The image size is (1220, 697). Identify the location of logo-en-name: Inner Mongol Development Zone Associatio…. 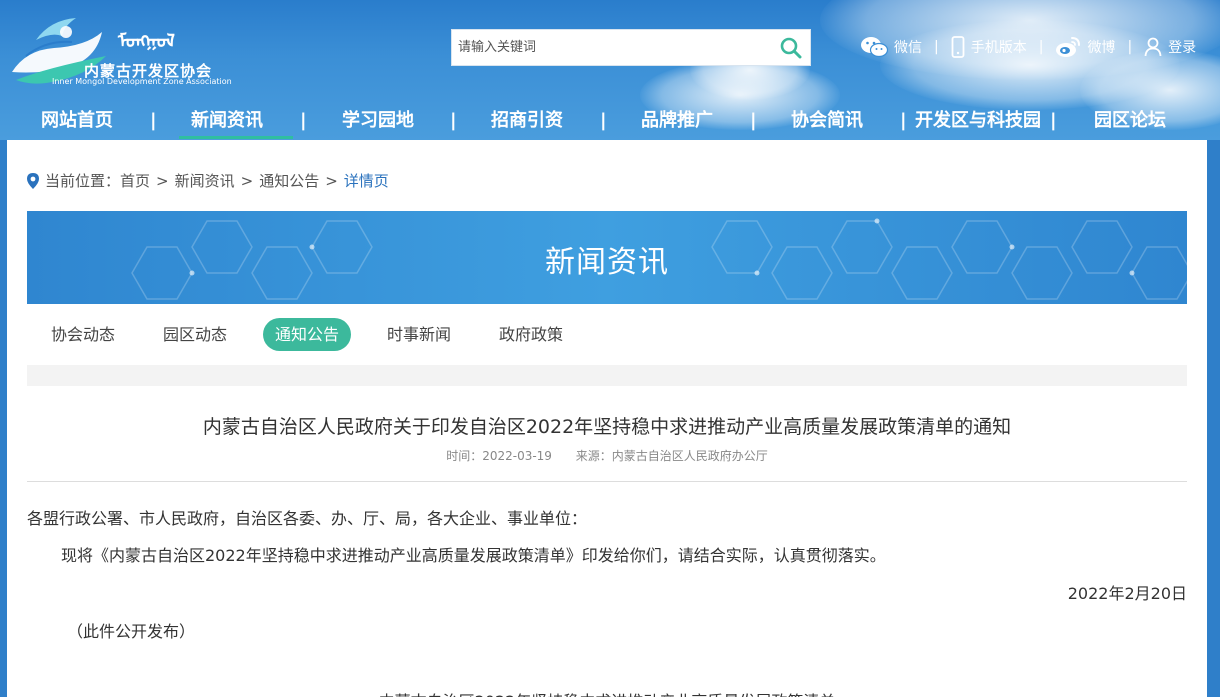
(142, 81).